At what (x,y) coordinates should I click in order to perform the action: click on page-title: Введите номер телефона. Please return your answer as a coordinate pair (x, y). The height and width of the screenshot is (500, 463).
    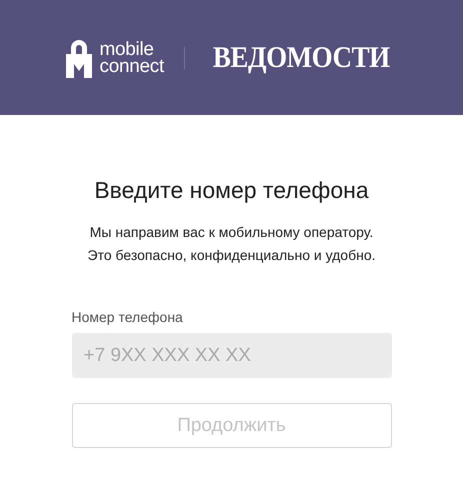
    Looking at the image, I should click on (231, 190).